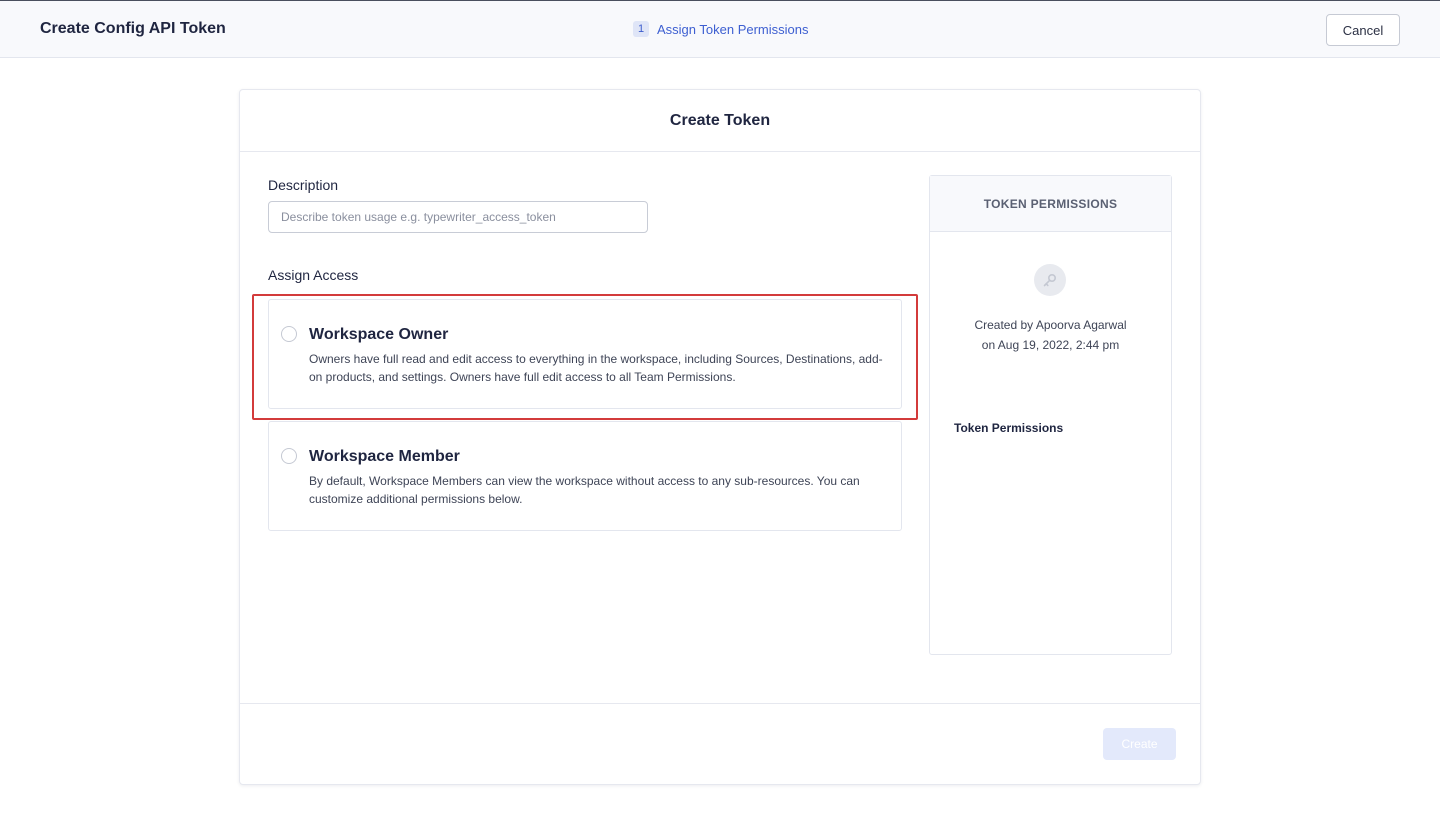  I want to click on created-by-text: Created by Apoorva Agarwal, so click(1050, 325).